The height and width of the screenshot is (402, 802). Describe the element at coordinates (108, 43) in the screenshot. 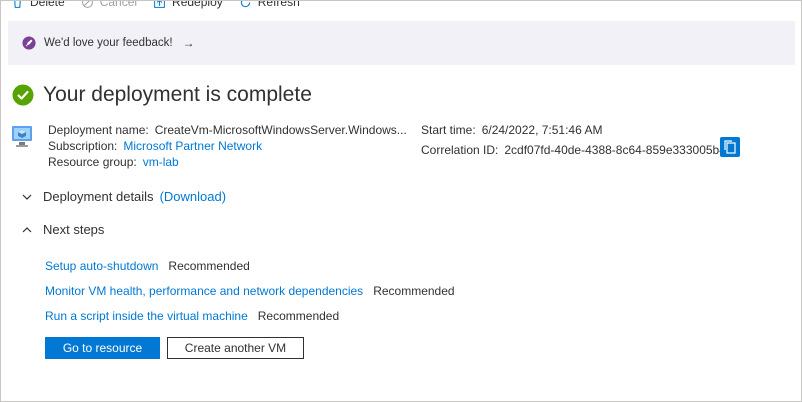

I see `feedback-text: We'd love your feedback!` at that location.